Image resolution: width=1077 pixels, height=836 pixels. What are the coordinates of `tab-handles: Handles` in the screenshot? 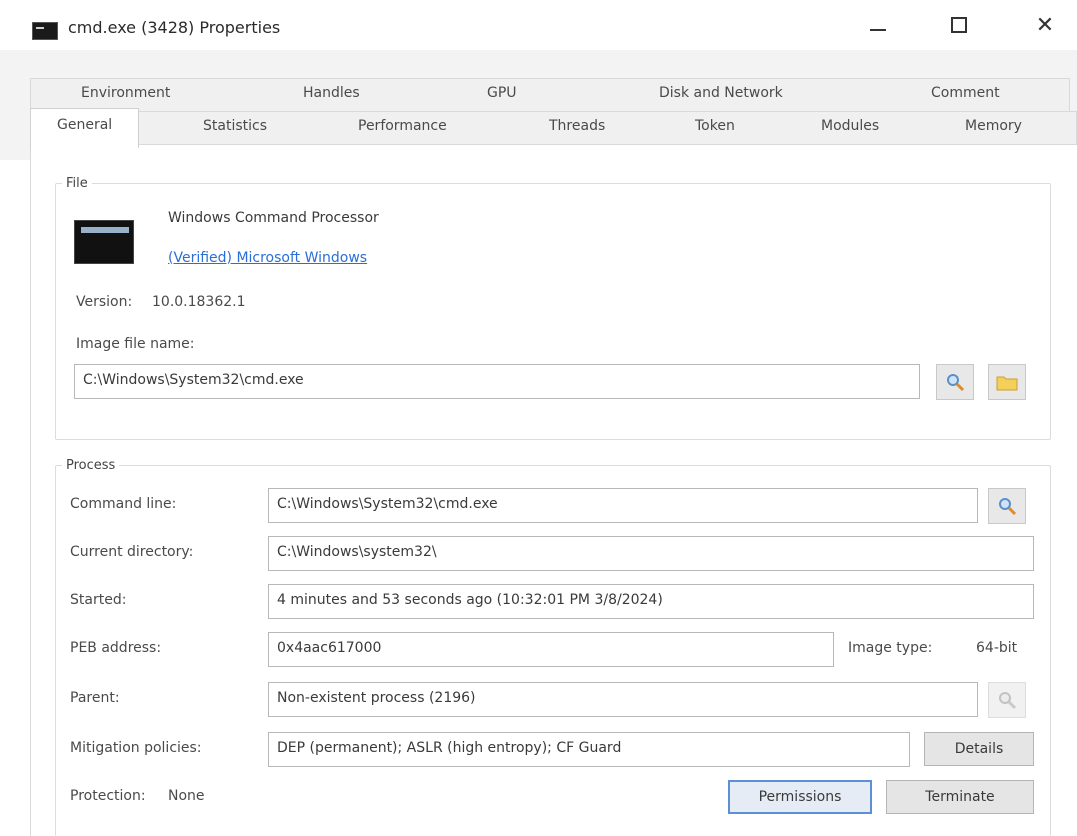 It's located at (331, 93).